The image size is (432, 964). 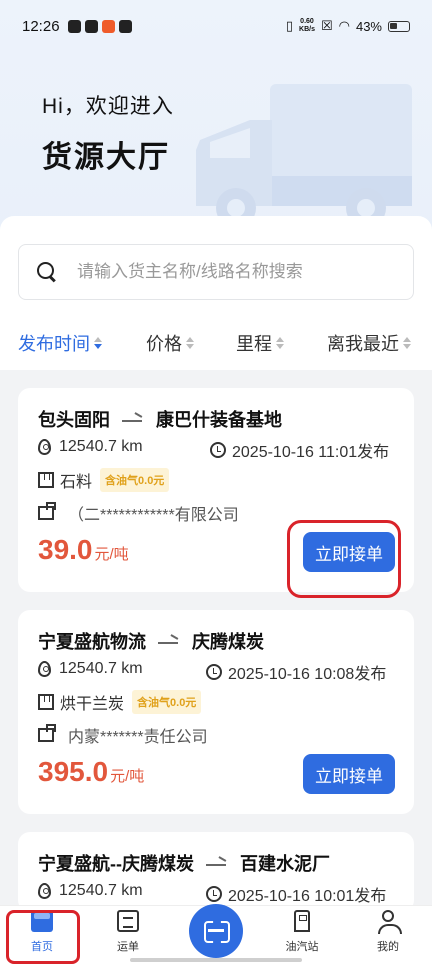 I want to click on search-input, so click(x=237, y=272).